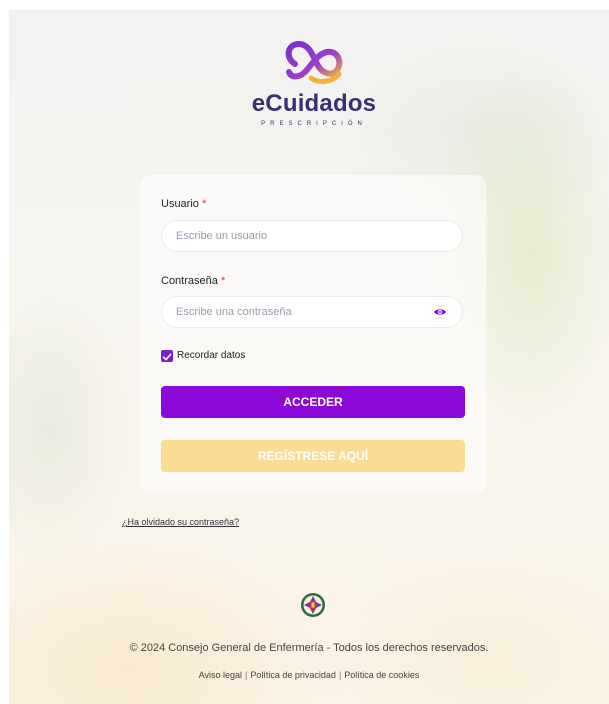  I want to click on password-label-text: Contraseña, so click(189, 281).